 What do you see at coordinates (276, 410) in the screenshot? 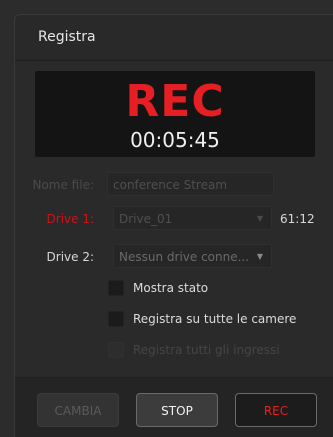
I see `rec-button: REC` at bounding box center [276, 410].